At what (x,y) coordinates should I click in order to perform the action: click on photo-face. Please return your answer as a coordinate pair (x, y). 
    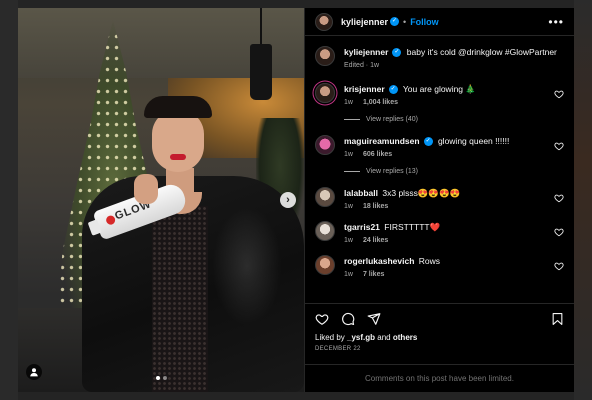
    Looking at the image, I should click on (178, 141).